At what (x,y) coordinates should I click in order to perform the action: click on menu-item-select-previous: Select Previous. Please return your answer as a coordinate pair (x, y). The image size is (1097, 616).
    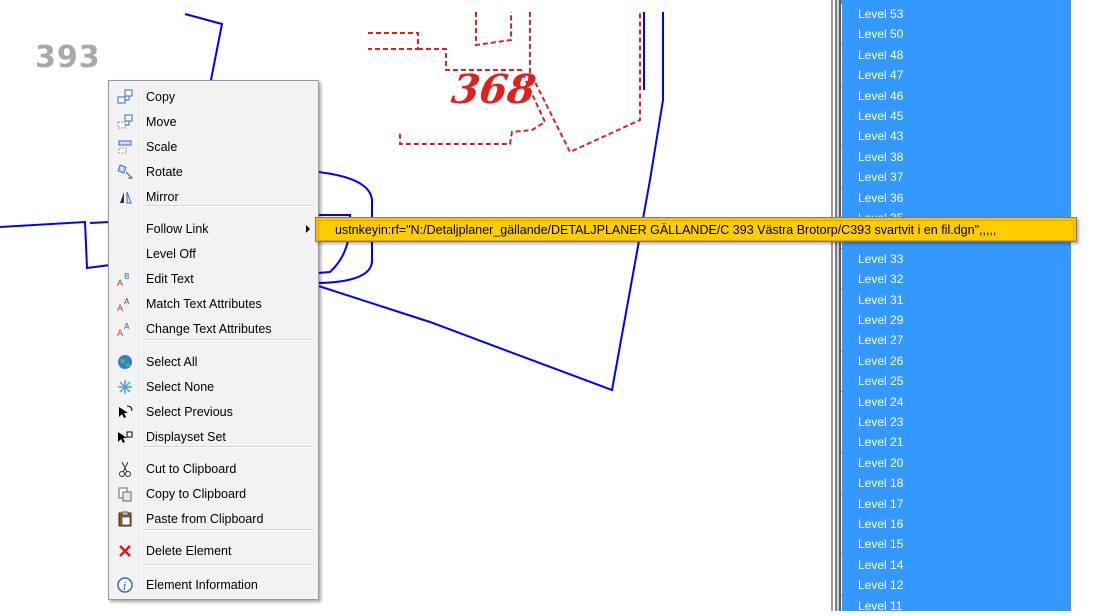
    Looking at the image, I should click on (213, 412).